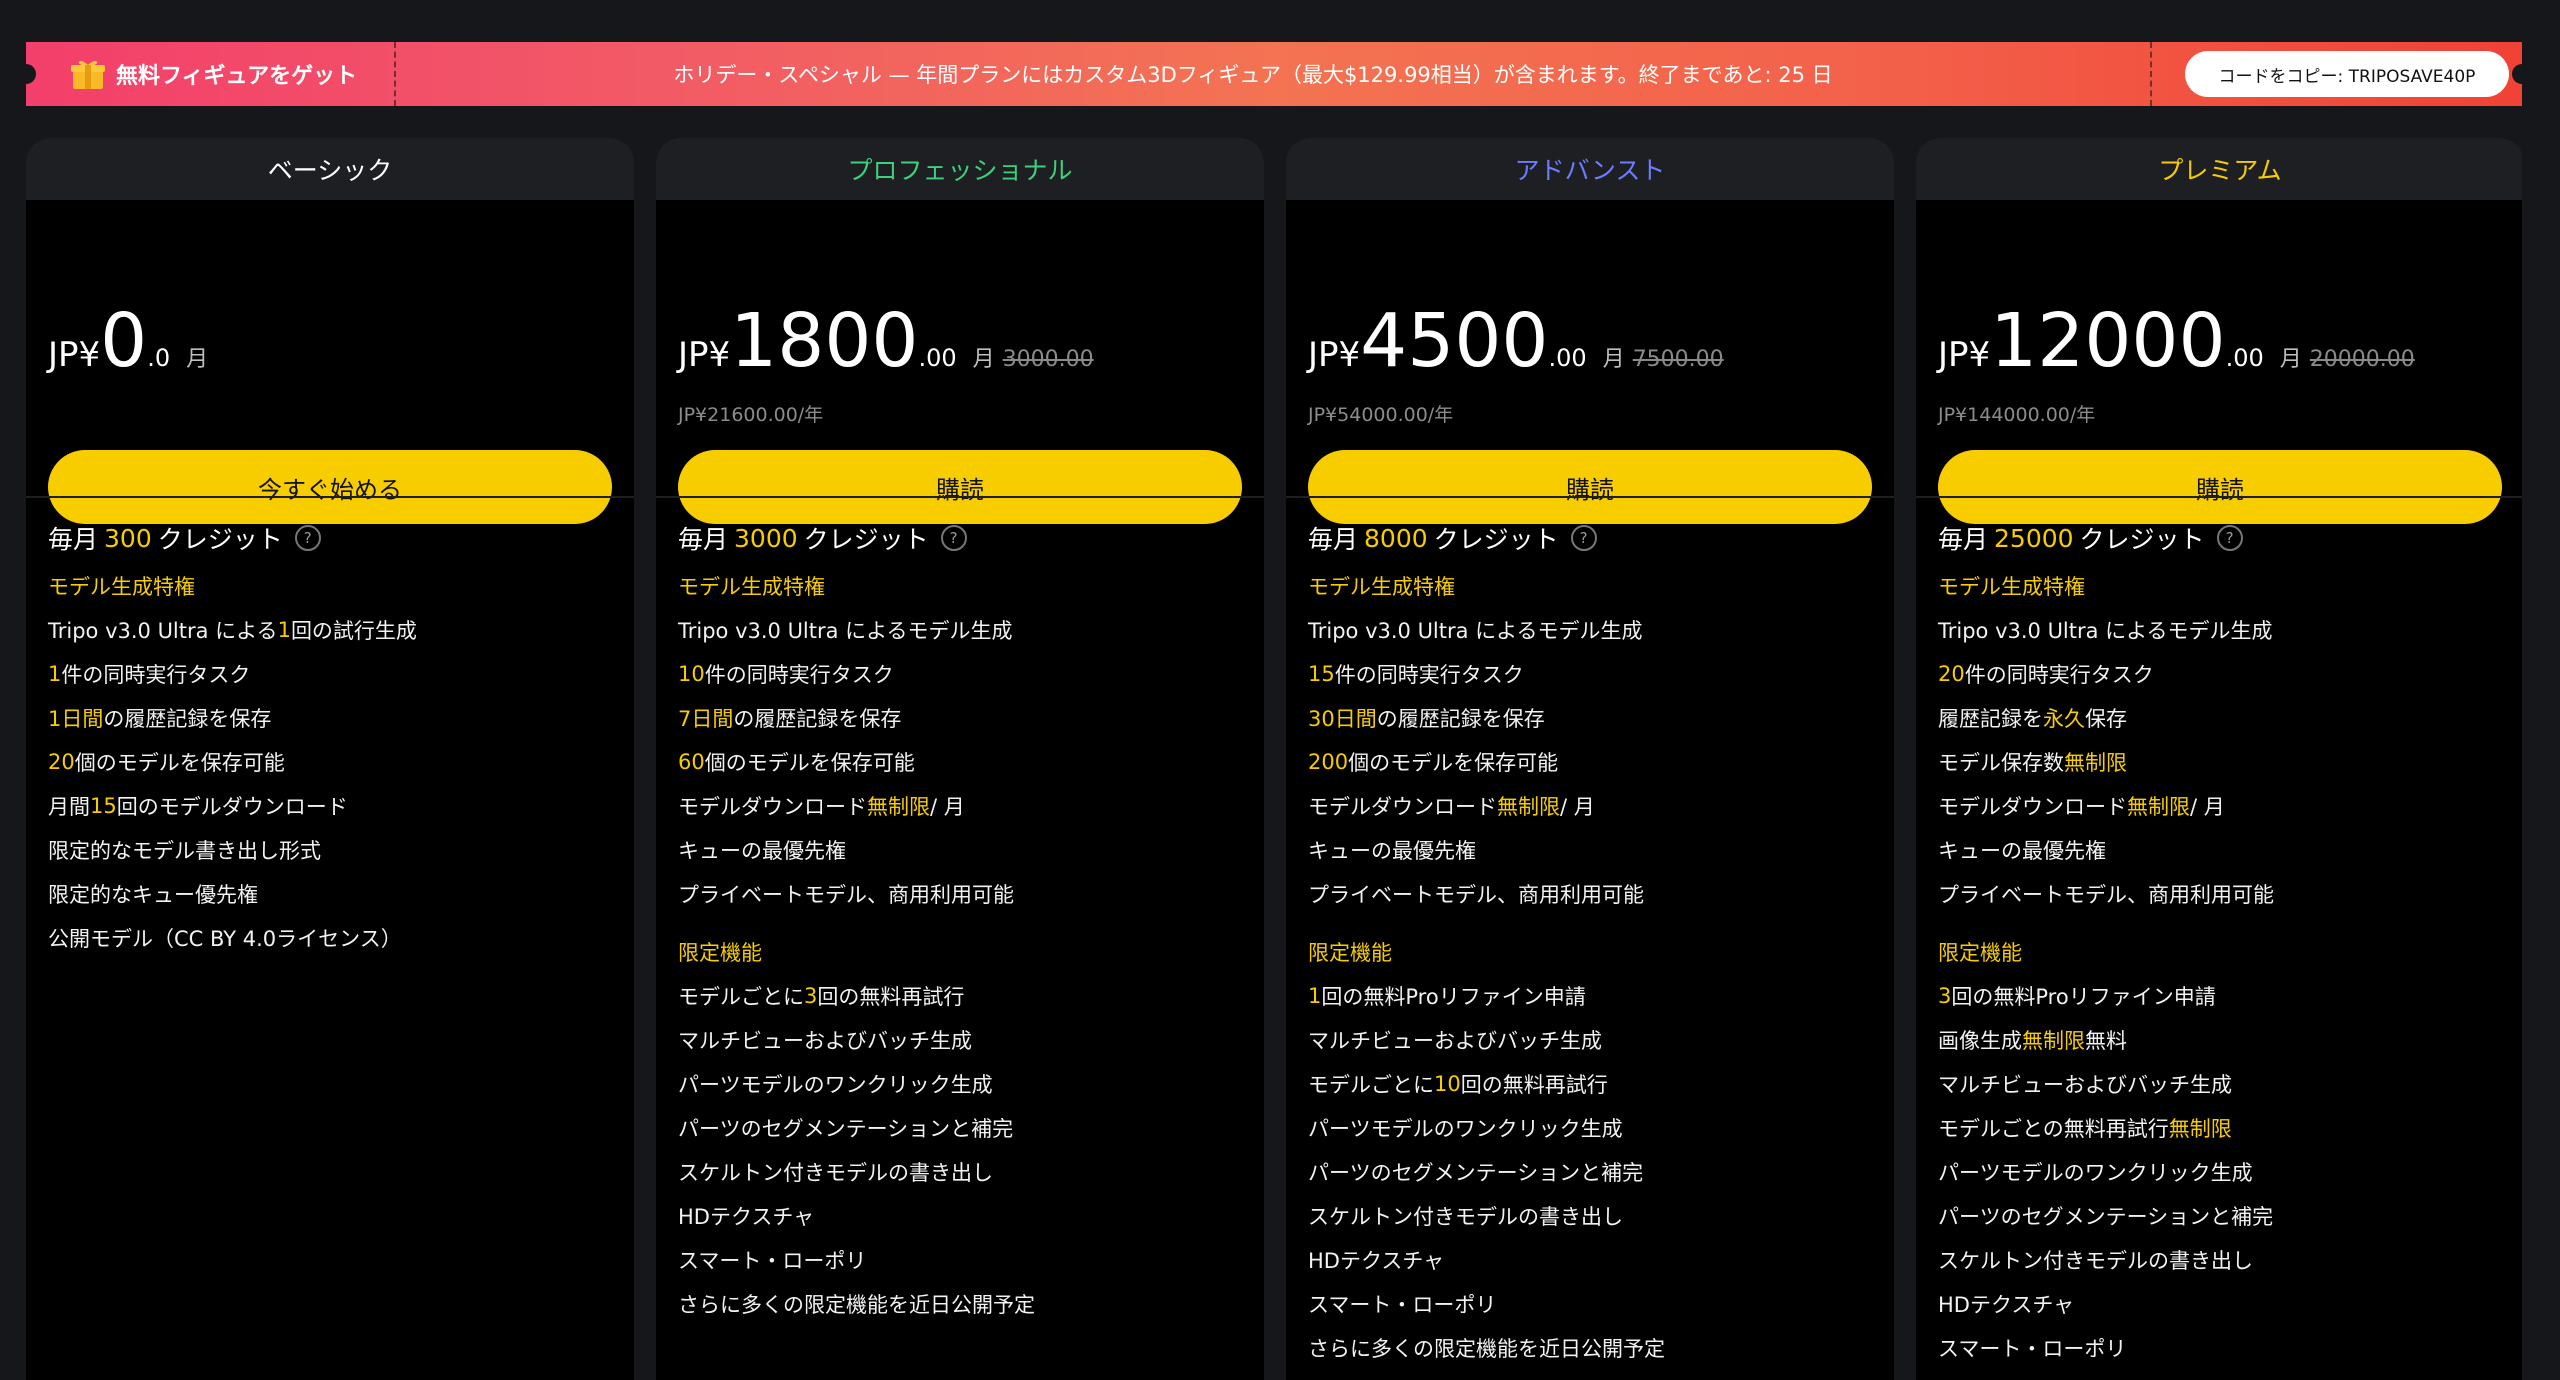  What do you see at coordinates (706, 719) in the screenshot?
I see `feature-highlight: 7日間` at bounding box center [706, 719].